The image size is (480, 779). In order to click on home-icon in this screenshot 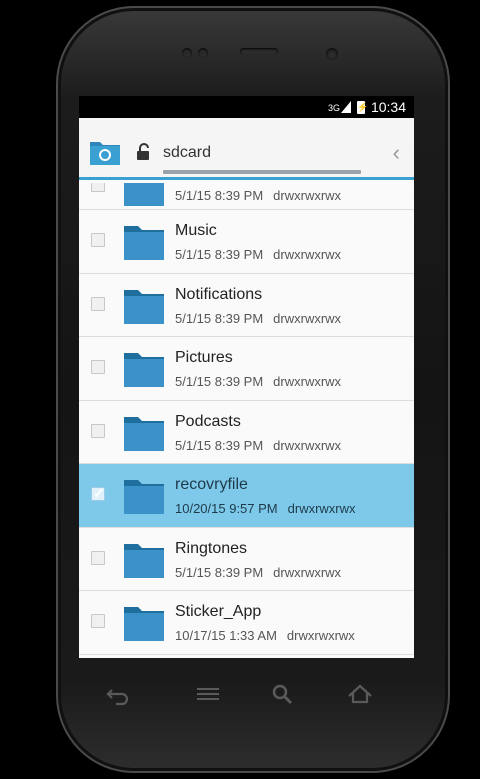, I will do `click(360, 694)`.